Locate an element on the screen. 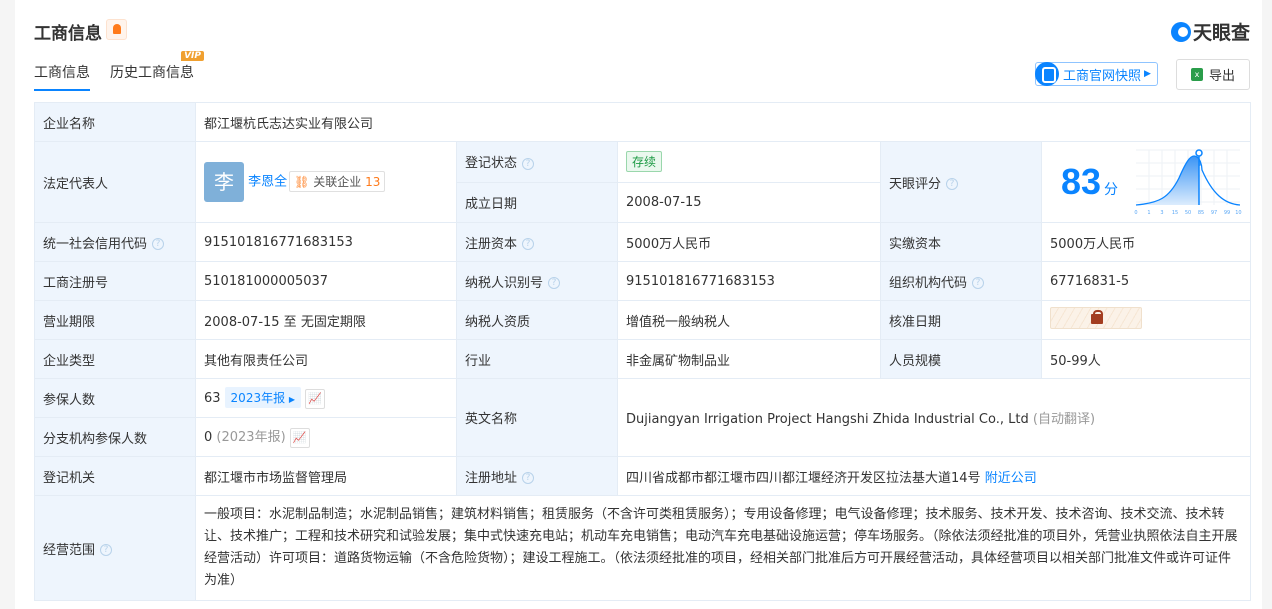 The image size is (1272, 609). scope-label: 经营范围? is located at coordinates (115, 548).